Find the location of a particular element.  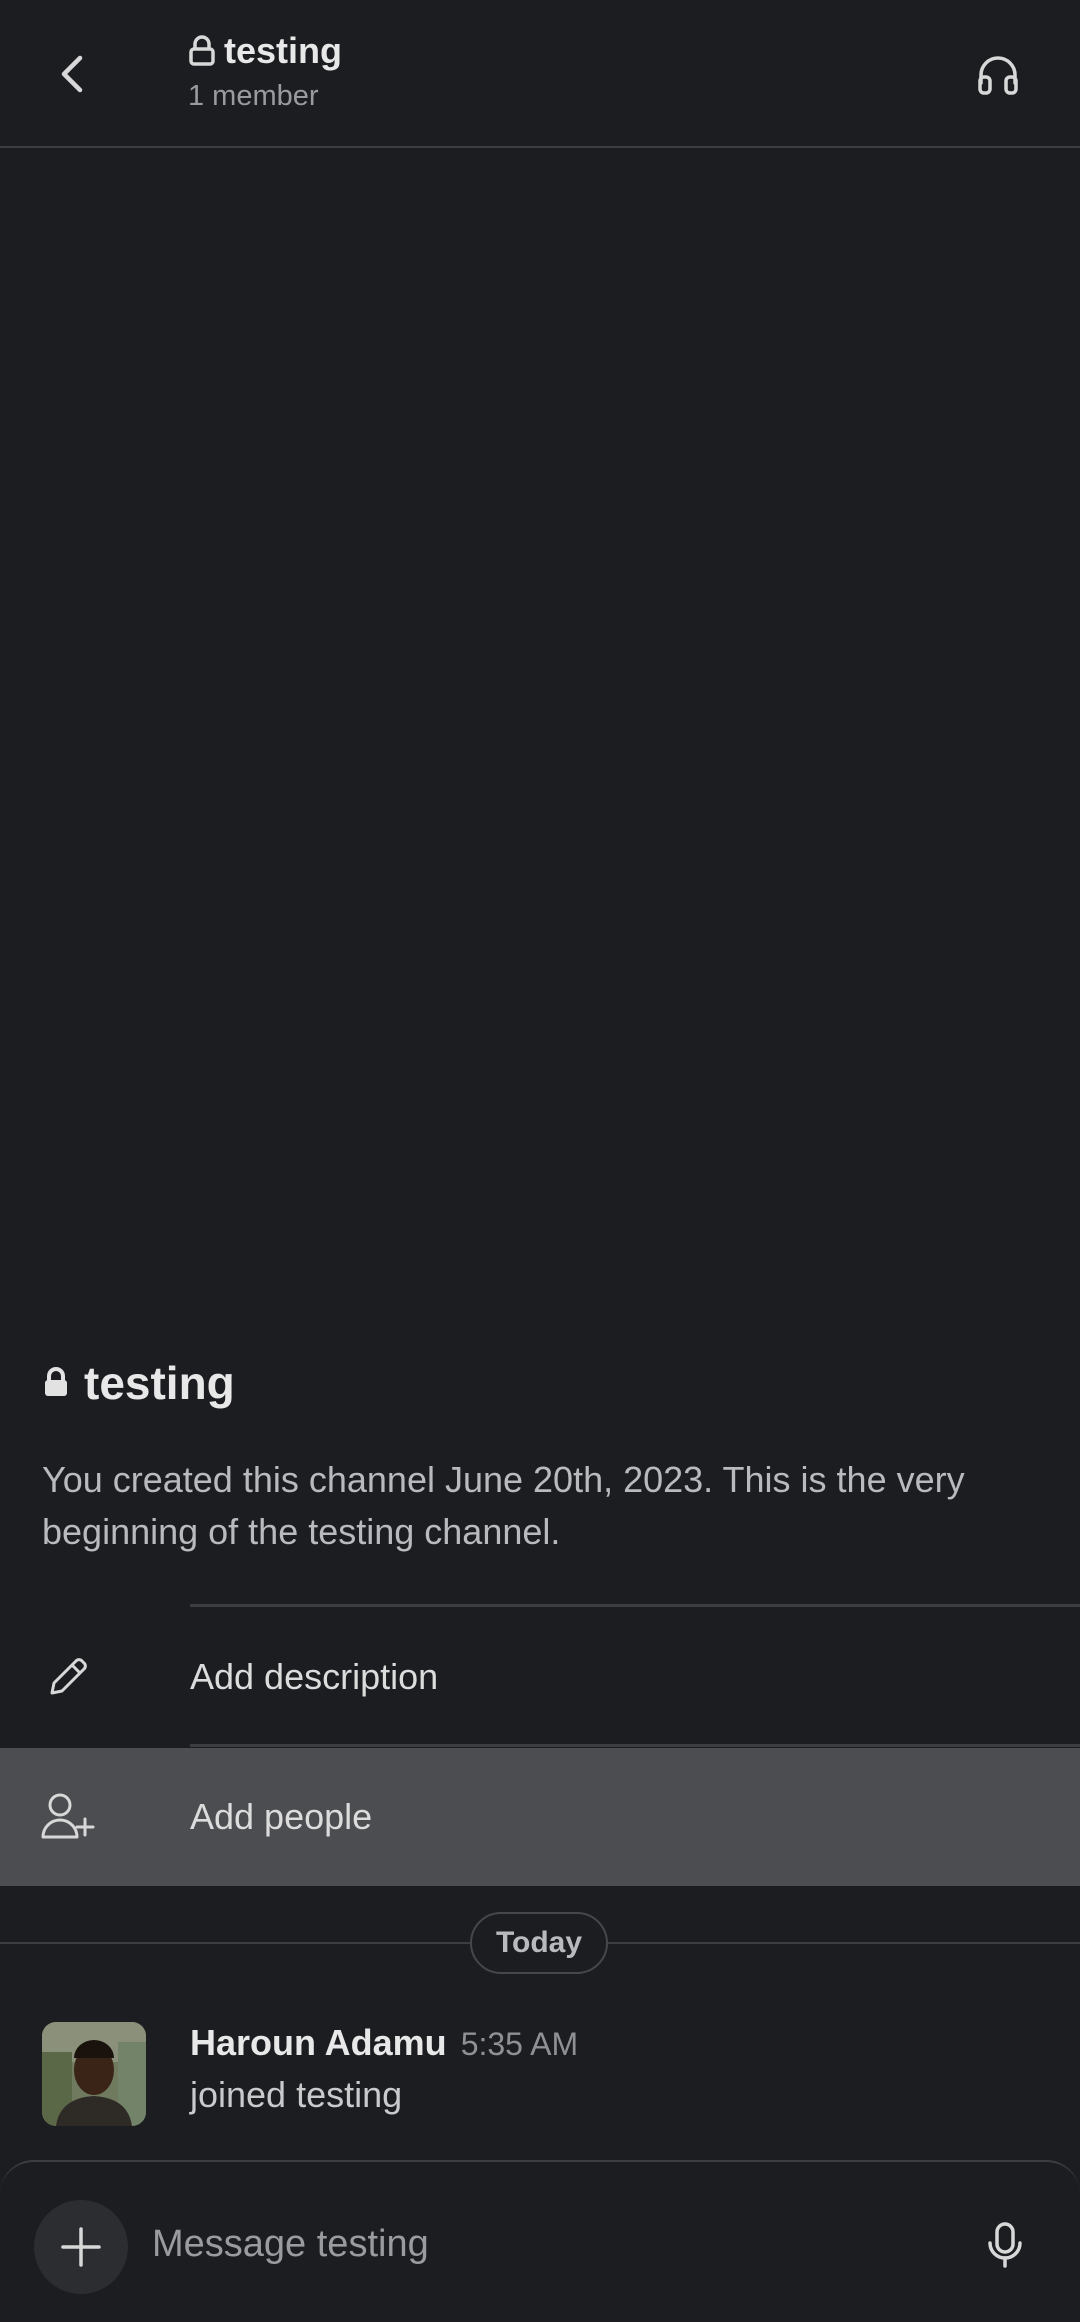

date-divider-pill: Today is located at coordinates (539, 1943).